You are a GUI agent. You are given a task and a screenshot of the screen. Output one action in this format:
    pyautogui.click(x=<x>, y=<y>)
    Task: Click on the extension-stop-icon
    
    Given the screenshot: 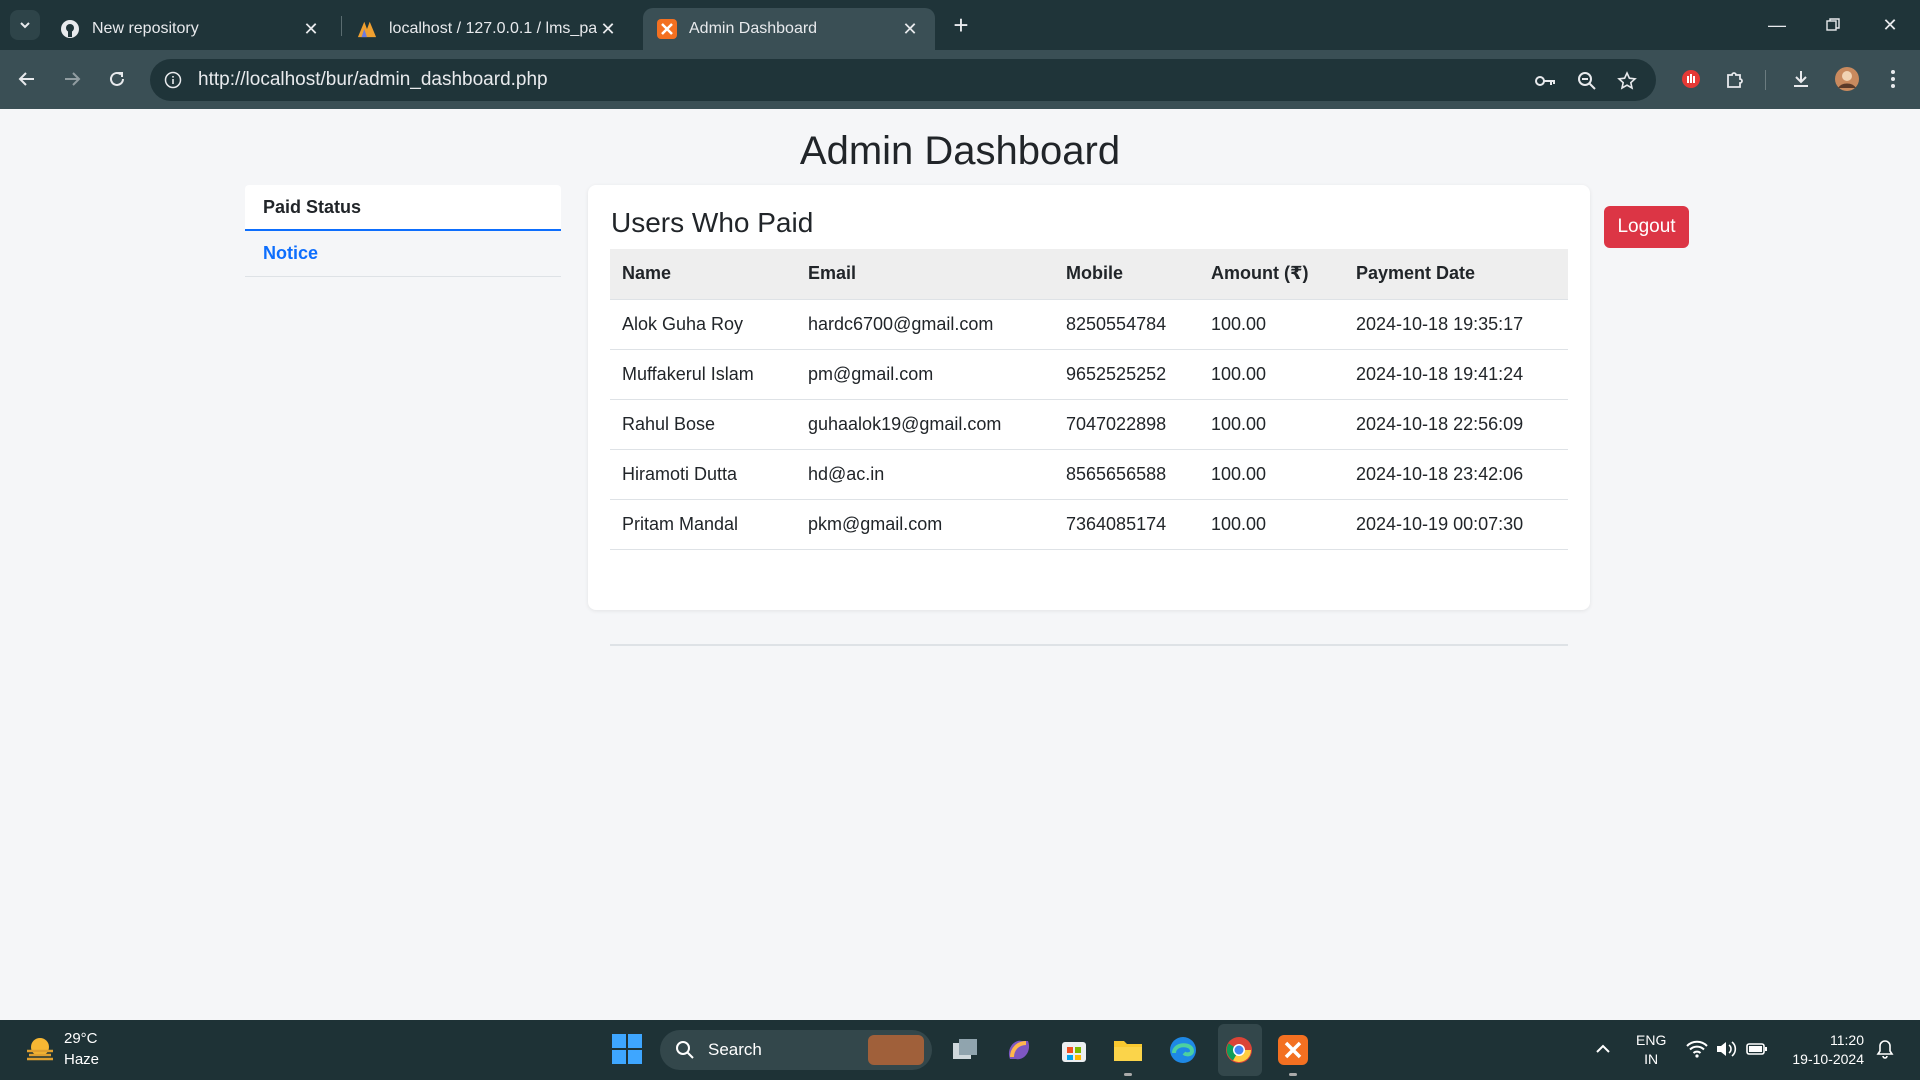 What is the action you would take?
    pyautogui.click(x=1691, y=79)
    